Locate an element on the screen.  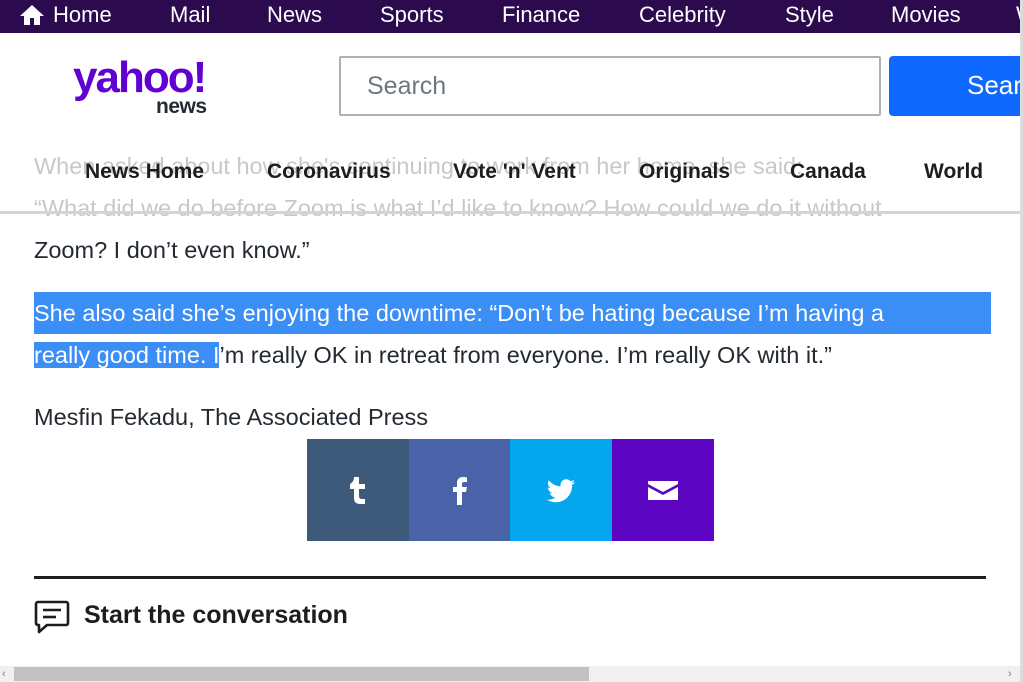
share-facebook-button is located at coordinates (460, 490).